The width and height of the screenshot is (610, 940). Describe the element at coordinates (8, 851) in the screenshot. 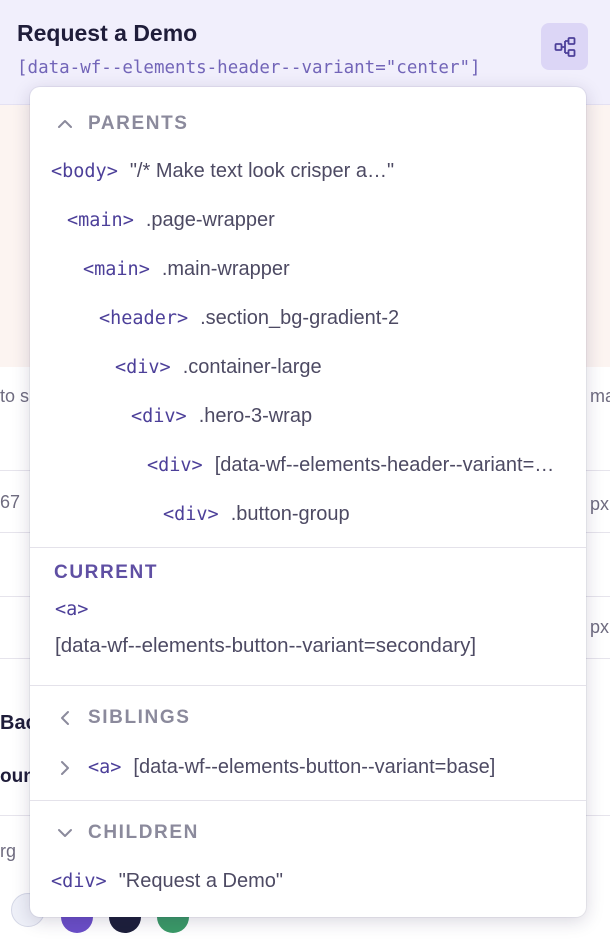

I see `bg-fragment: rg` at that location.